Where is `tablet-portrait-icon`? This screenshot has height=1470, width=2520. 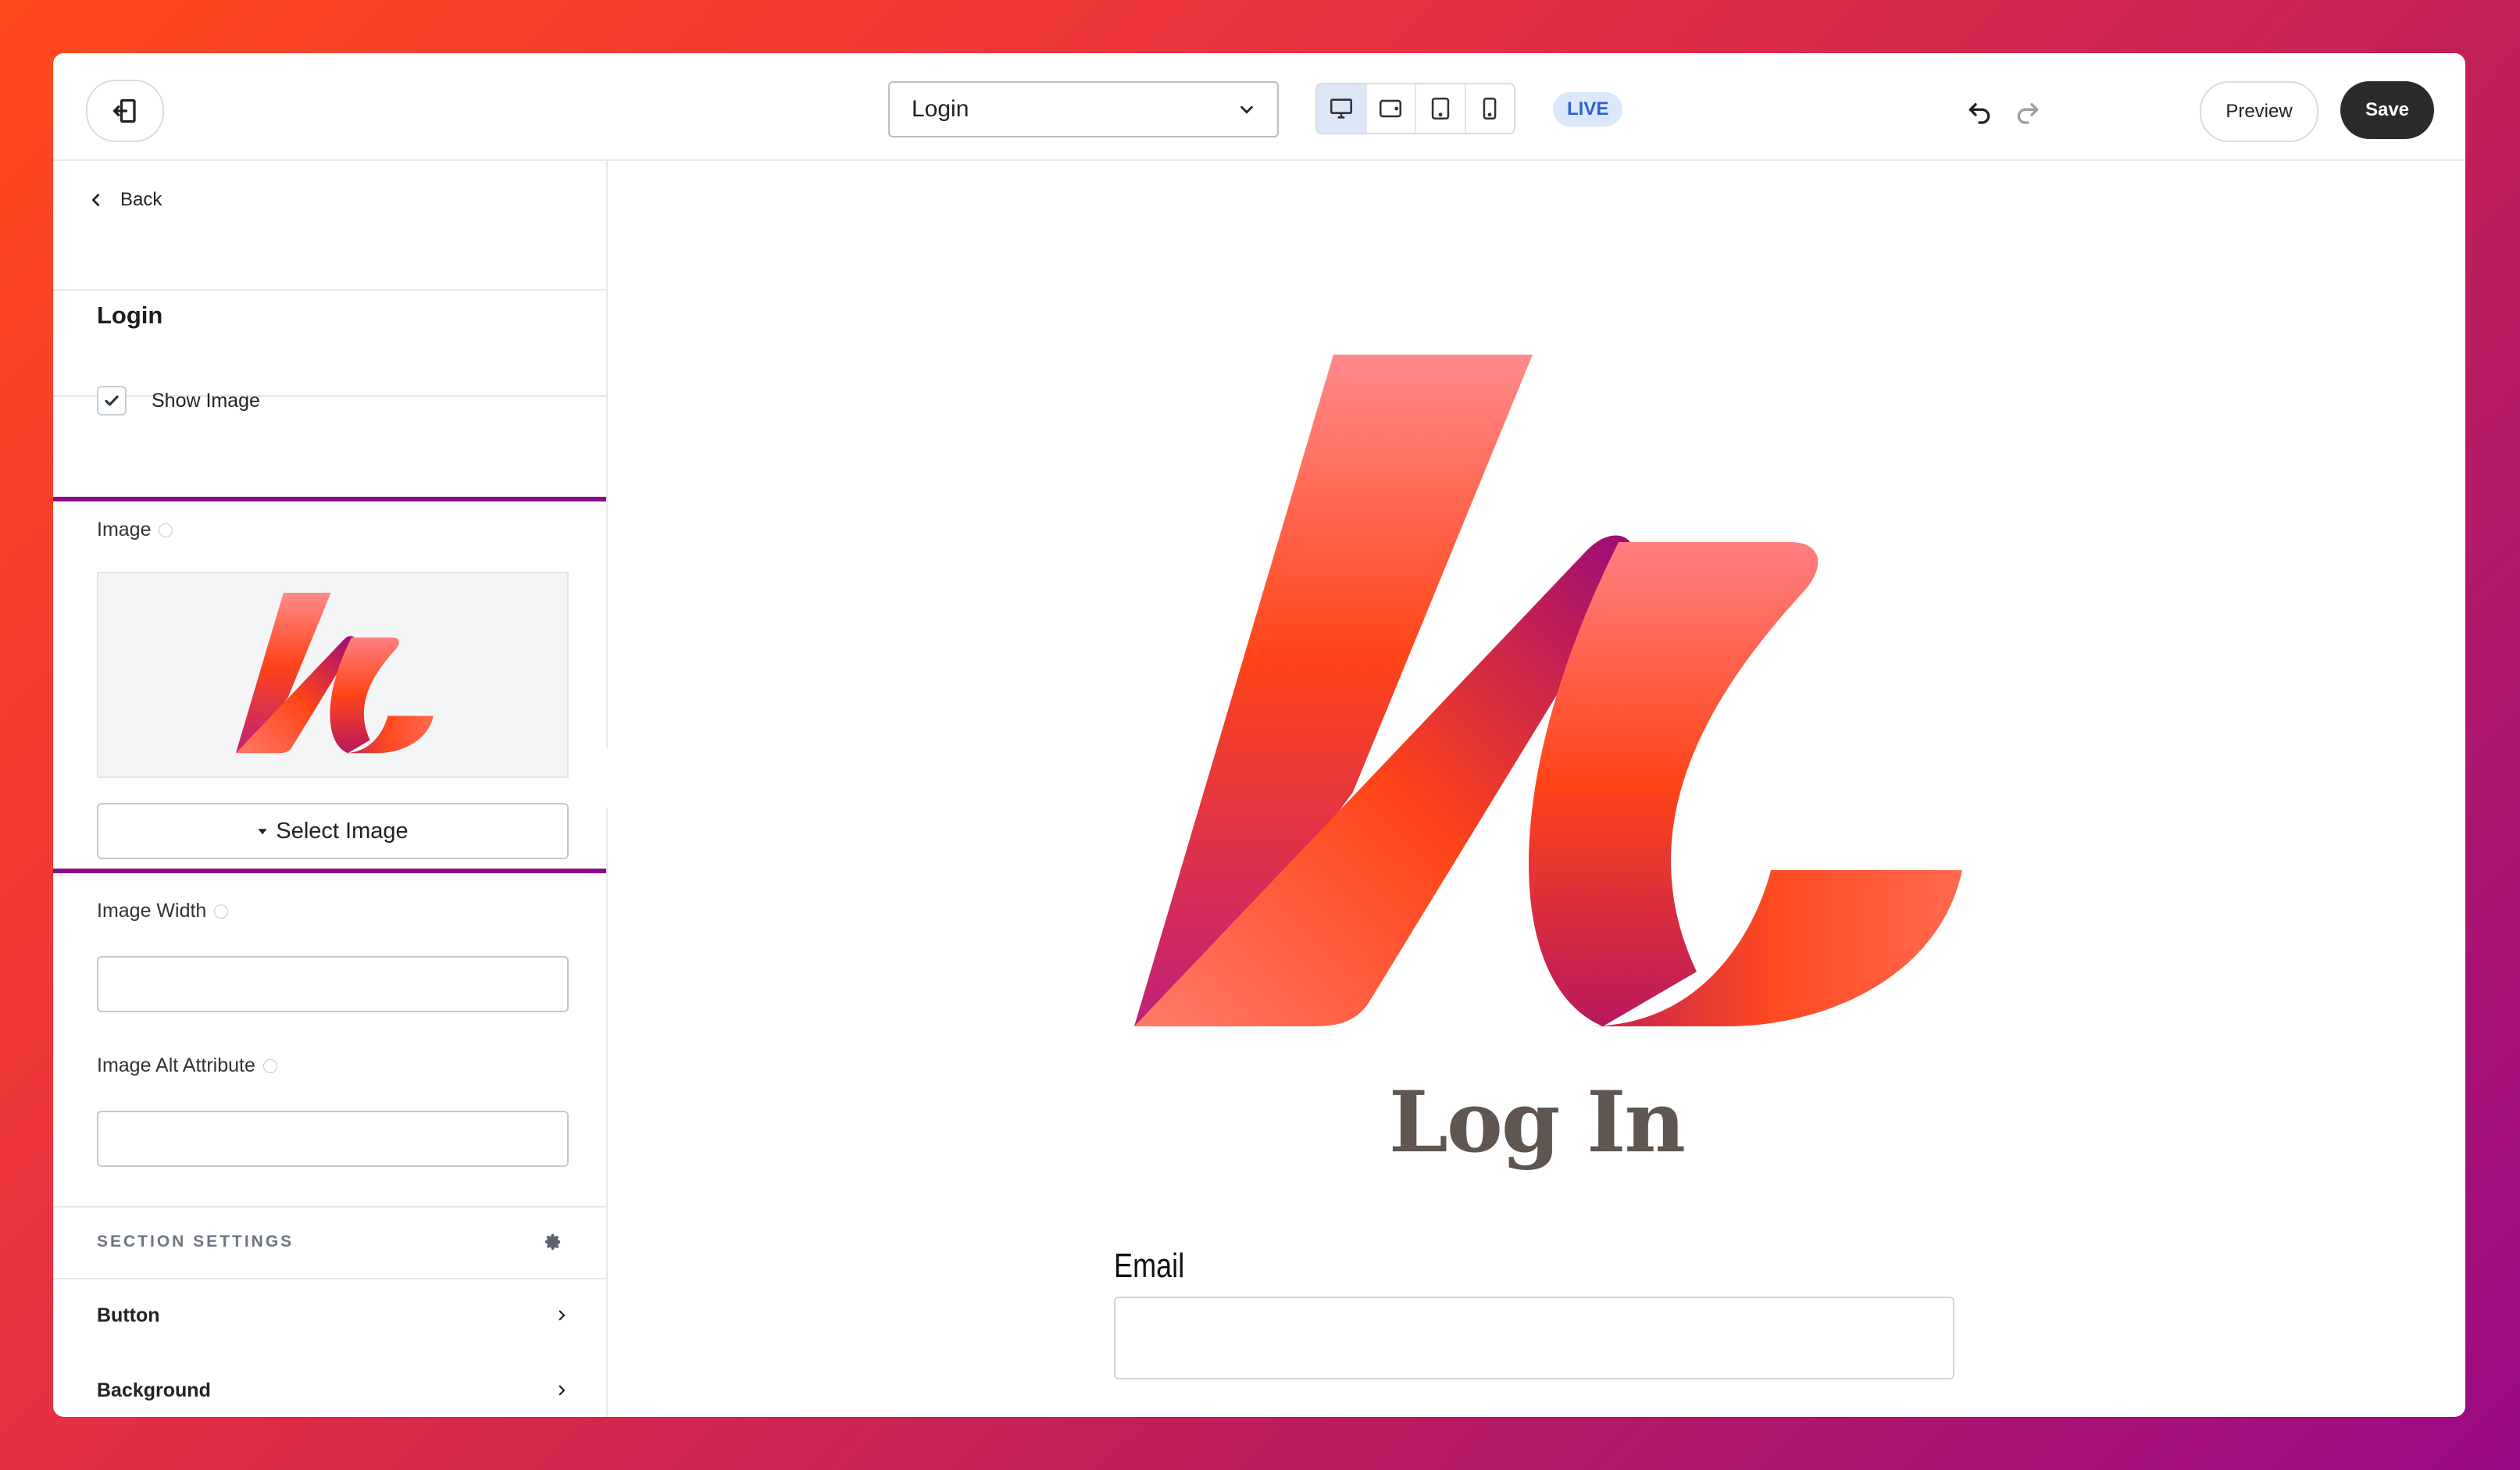 tablet-portrait-icon is located at coordinates (1440, 108).